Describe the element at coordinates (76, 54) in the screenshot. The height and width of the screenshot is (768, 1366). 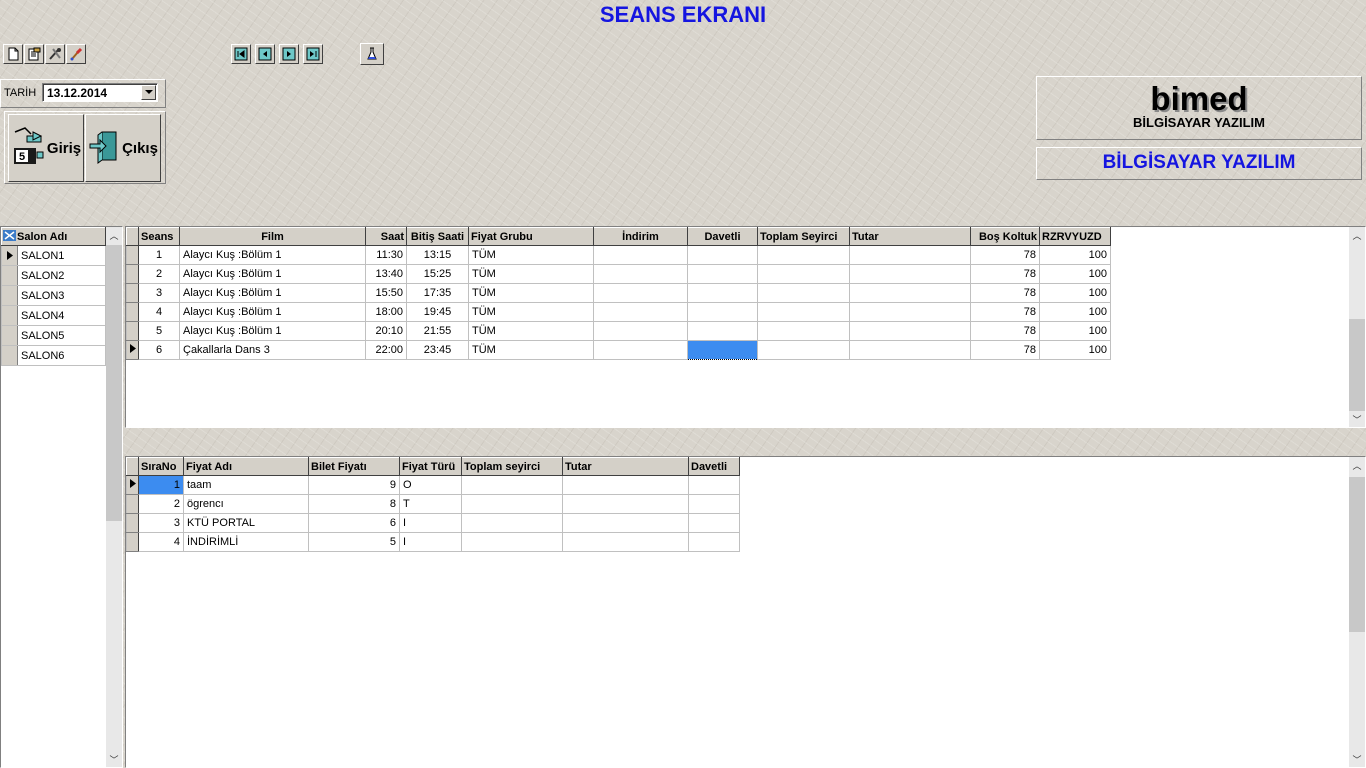
I see `brush-icon` at that location.